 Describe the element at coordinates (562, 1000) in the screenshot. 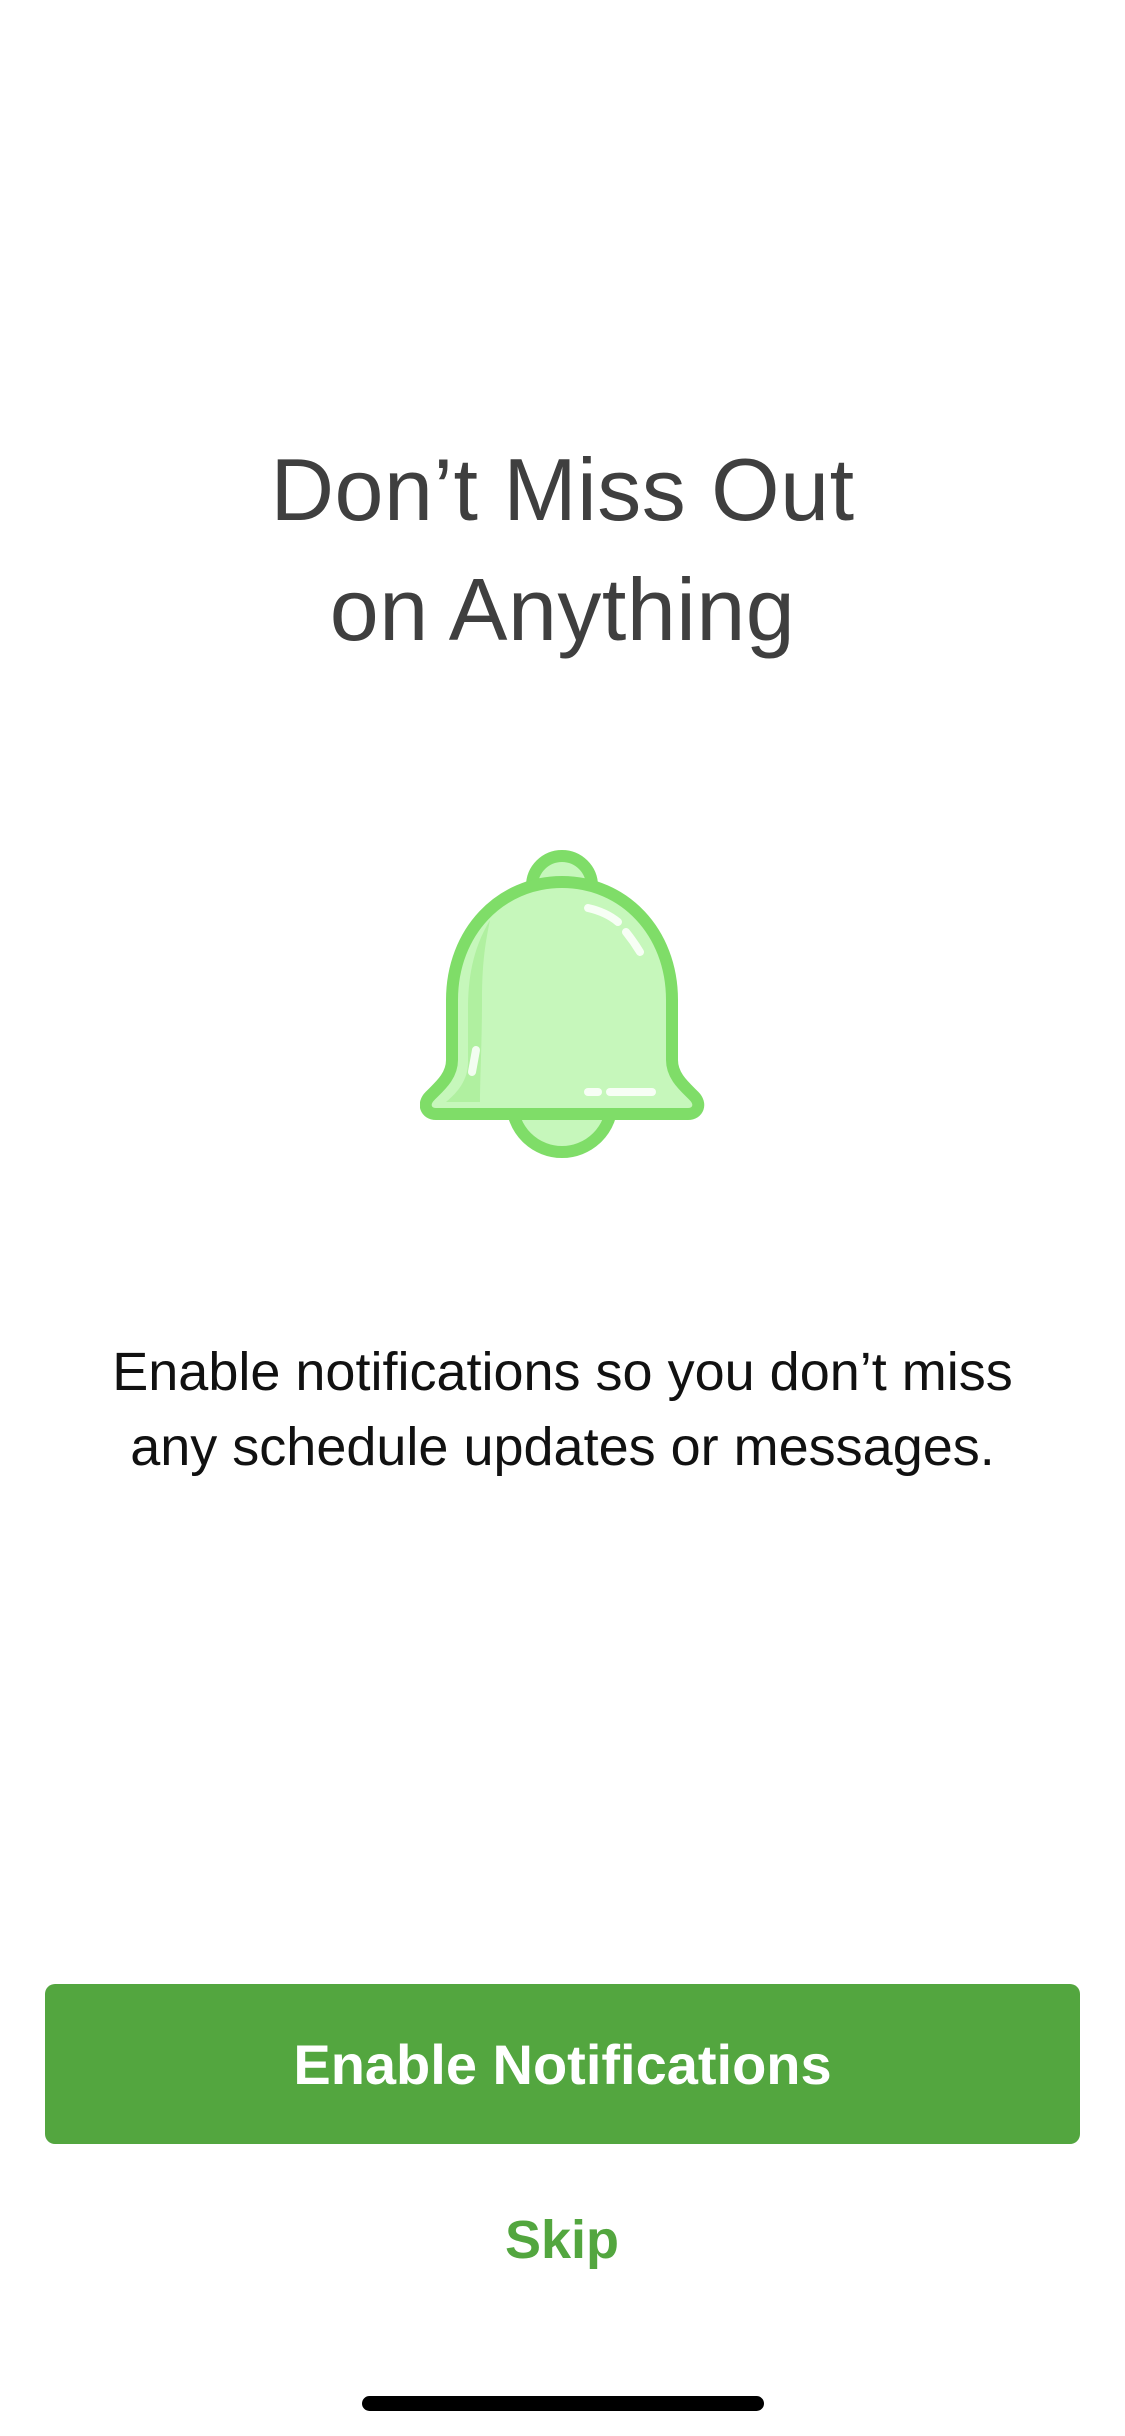

I see `bell-icon` at that location.